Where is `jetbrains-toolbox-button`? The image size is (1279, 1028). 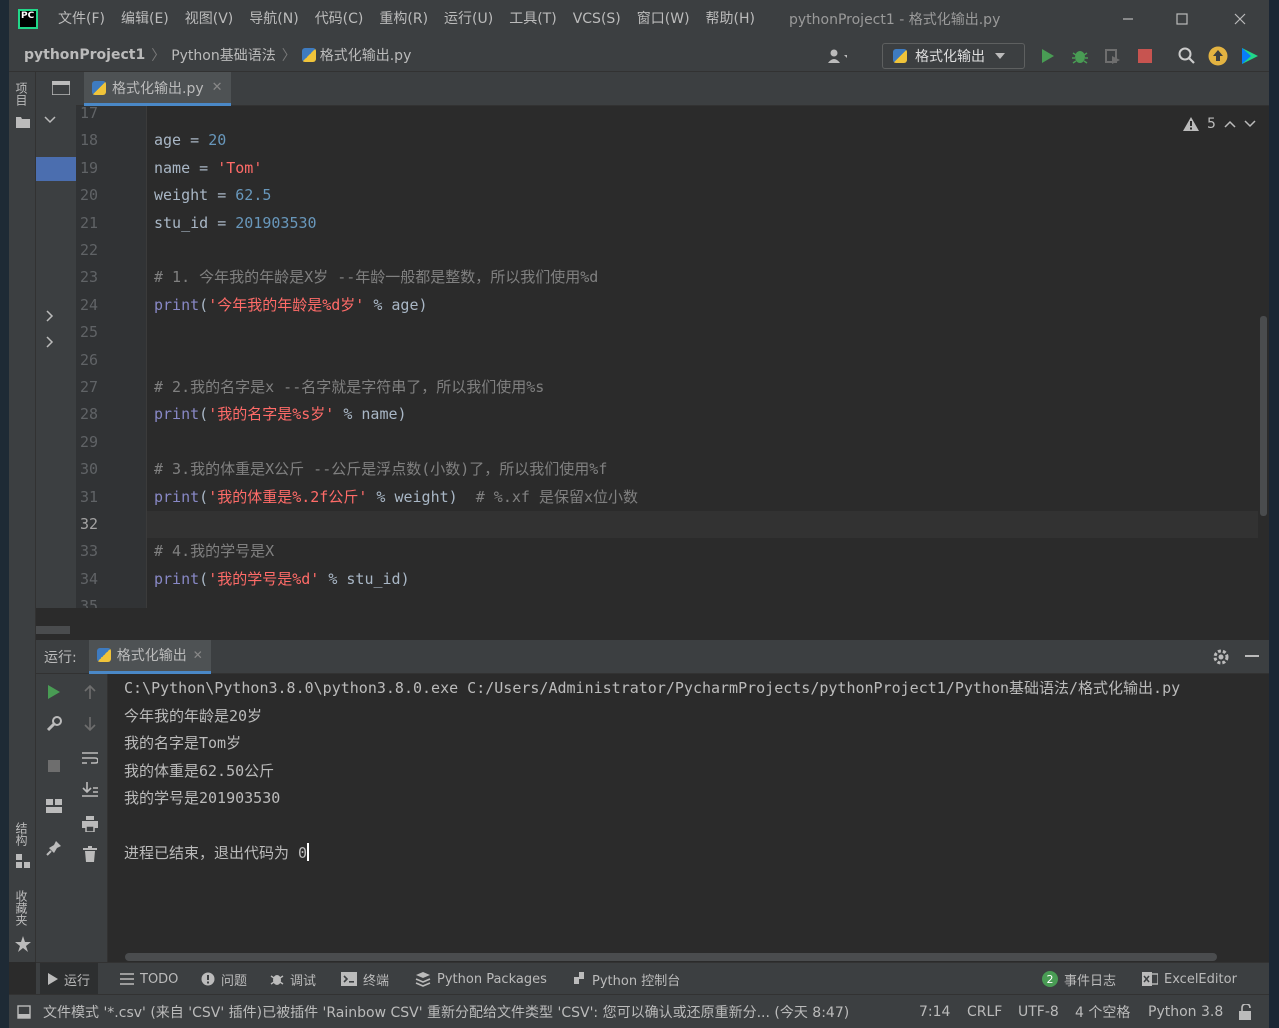 jetbrains-toolbox-button is located at coordinates (1250, 56).